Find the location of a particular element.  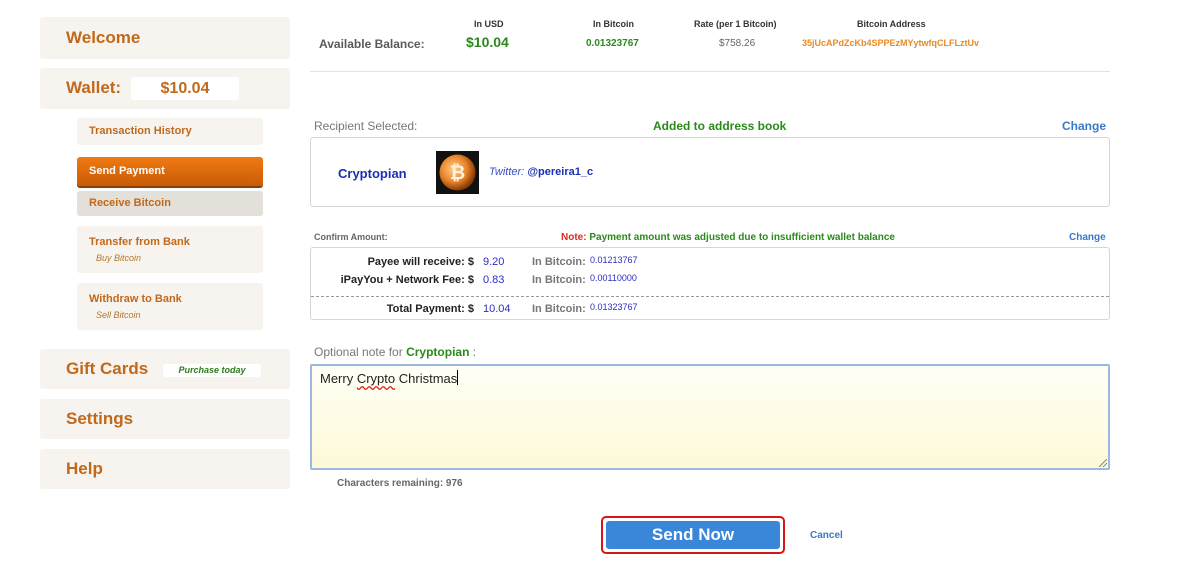

wallet-balance-badge: $10.04 is located at coordinates (185, 88).